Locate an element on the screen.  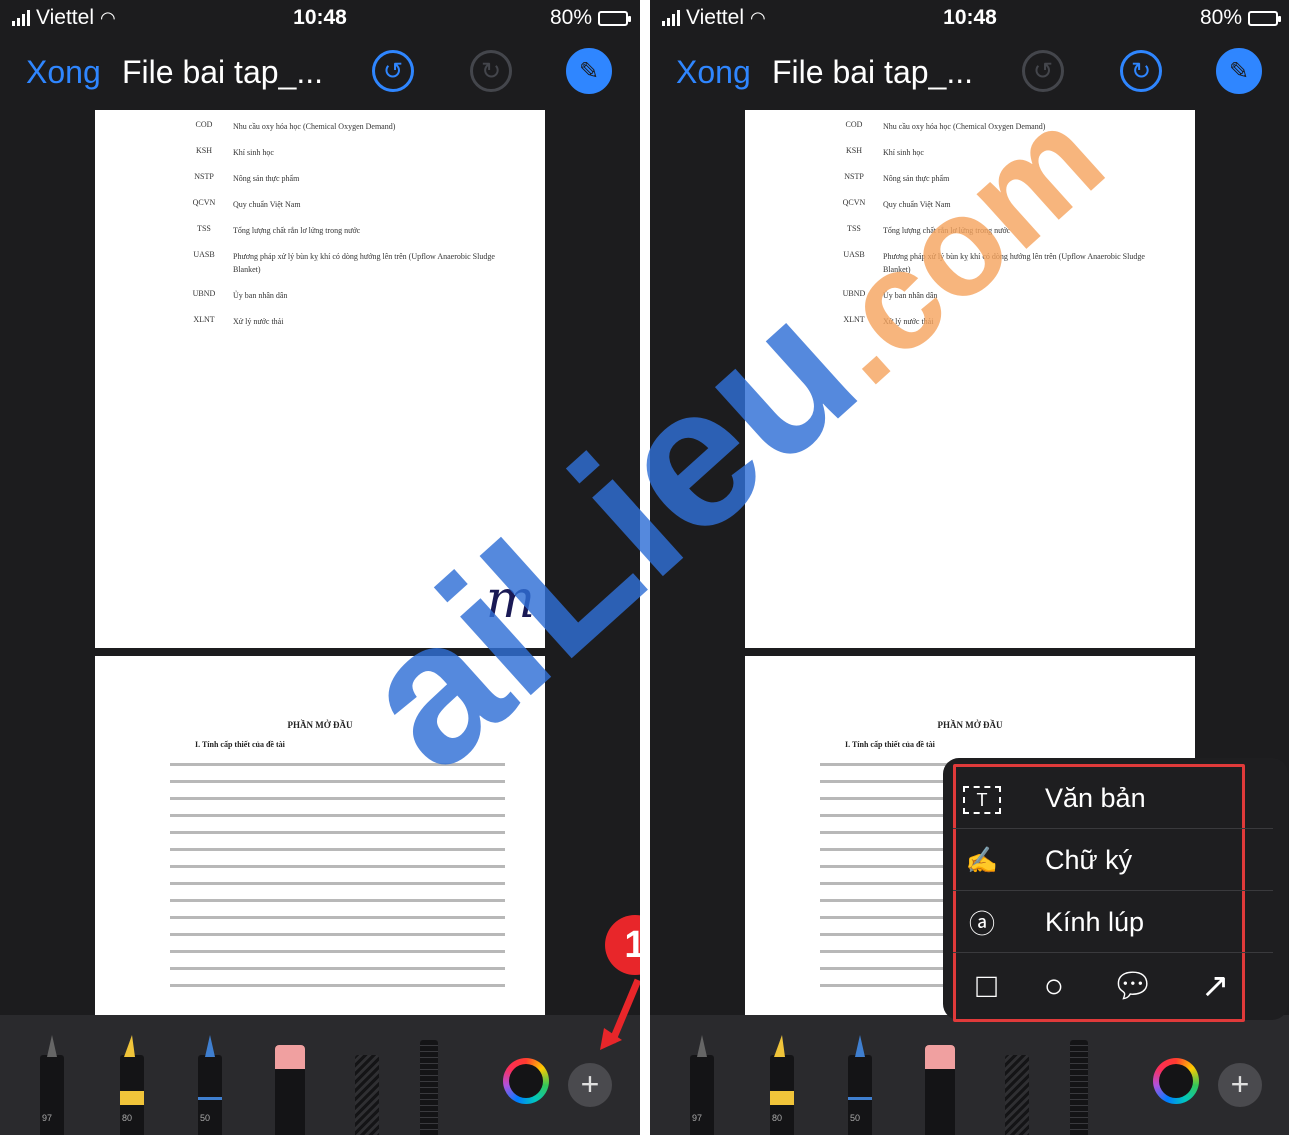
arrow-icon: ↗ is located at coordinates (1215, 986).